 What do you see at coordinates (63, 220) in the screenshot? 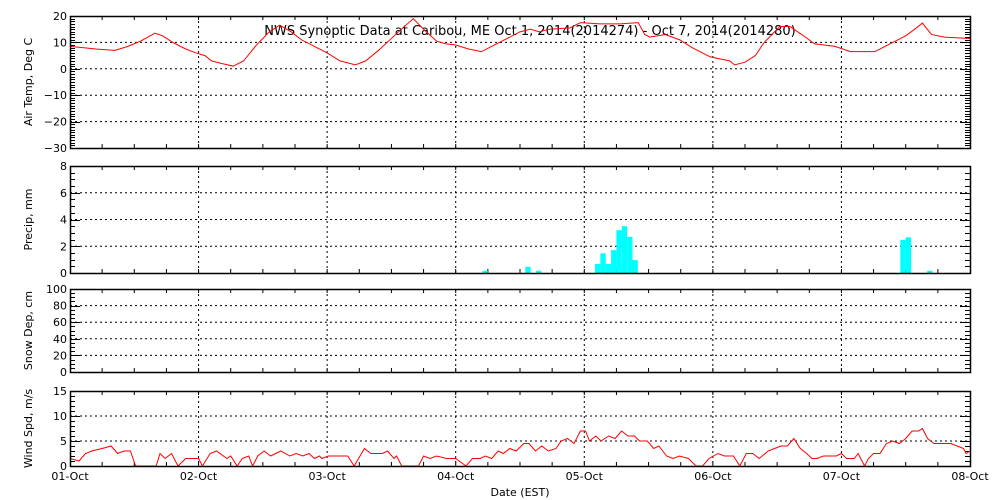
I see `y-tick-label: 4` at bounding box center [63, 220].